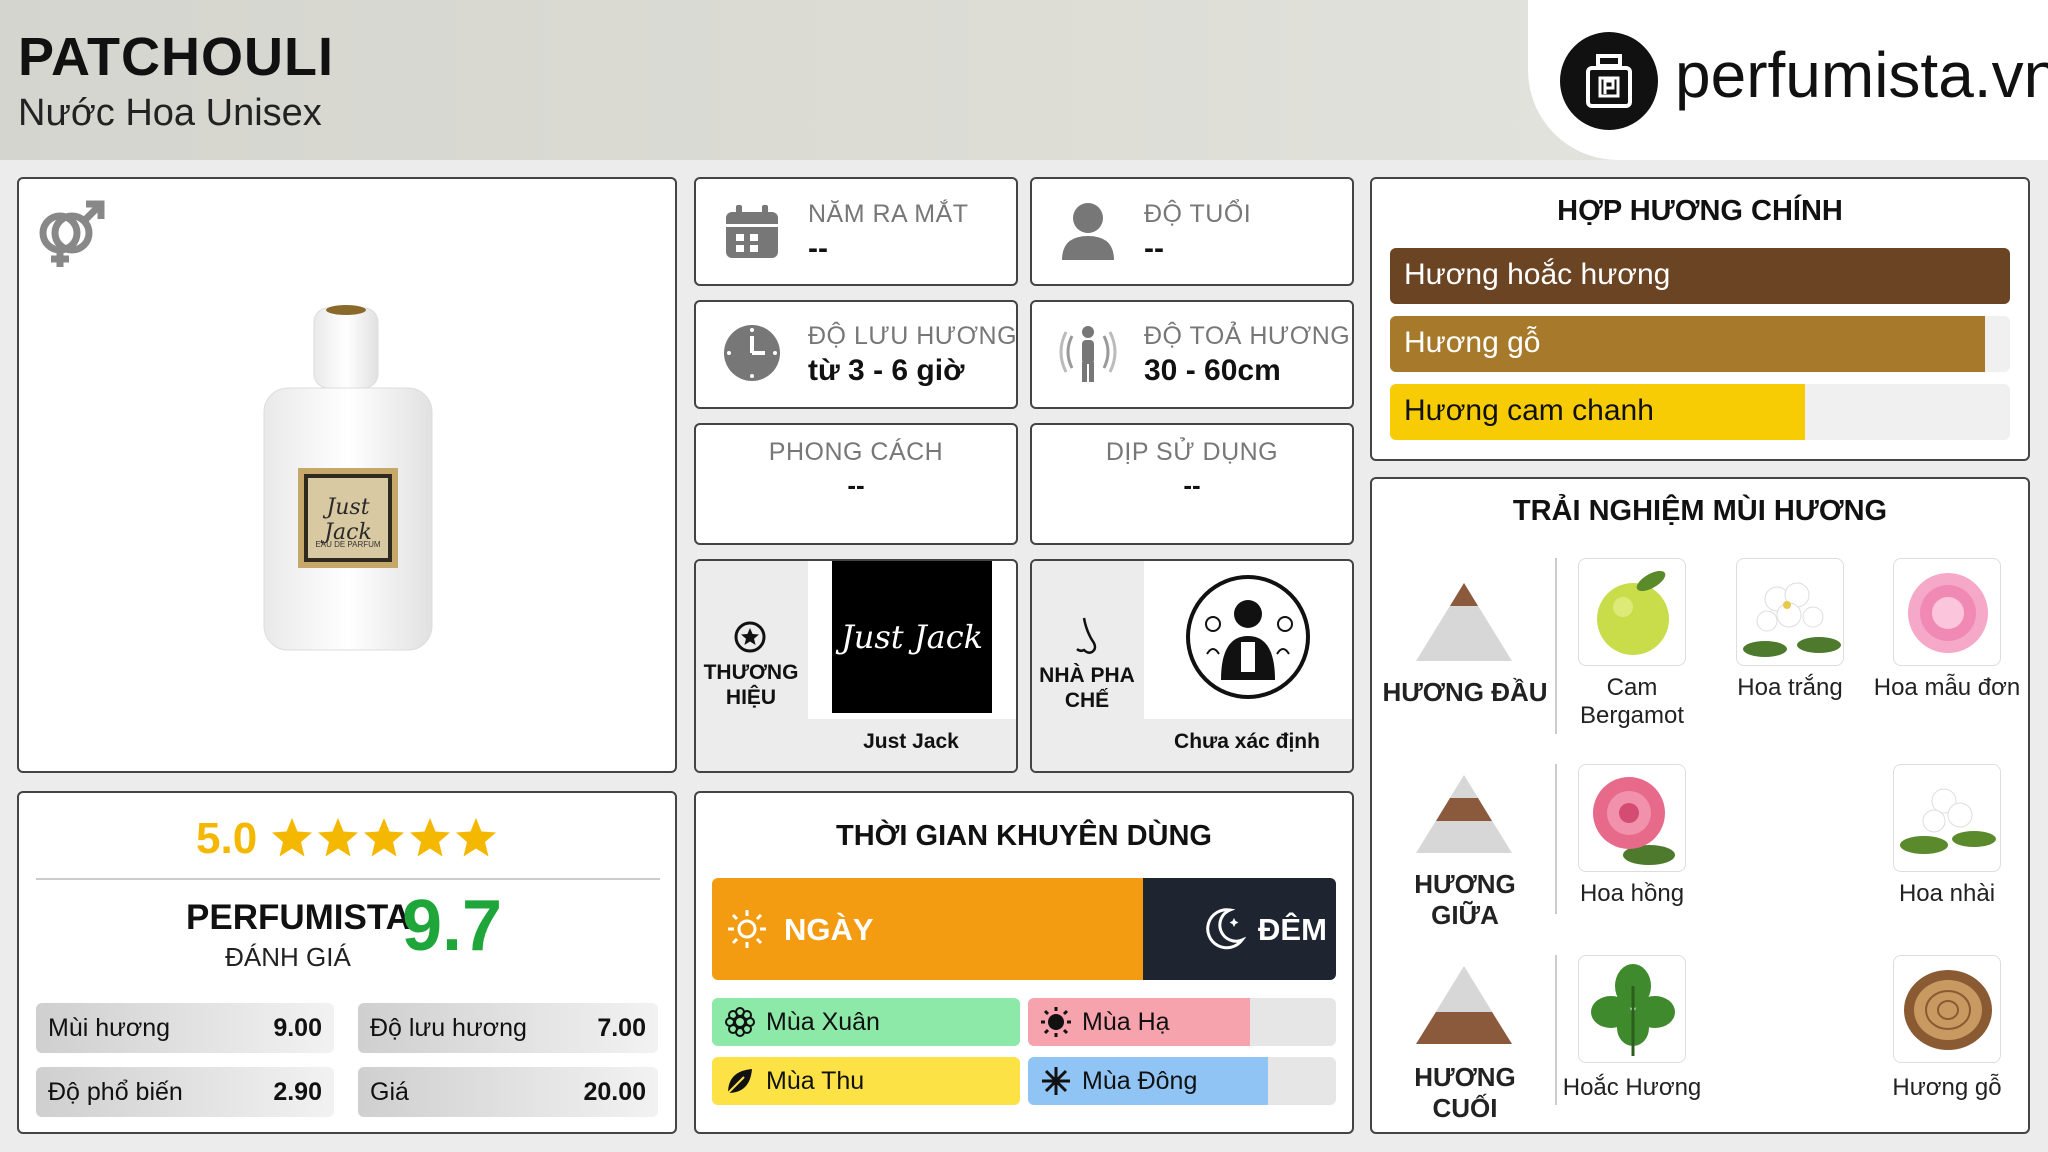  I want to click on rating-score: 5.0, so click(227, 838).